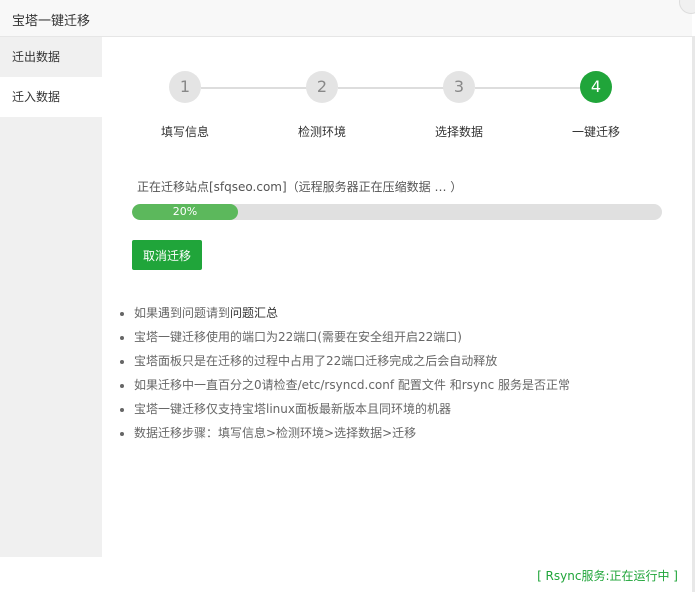 The height and width of the screenshot is (592, 695). I want to click on rsync-status: [ Rsync服务:正在运行中 ], so click(607, 576).